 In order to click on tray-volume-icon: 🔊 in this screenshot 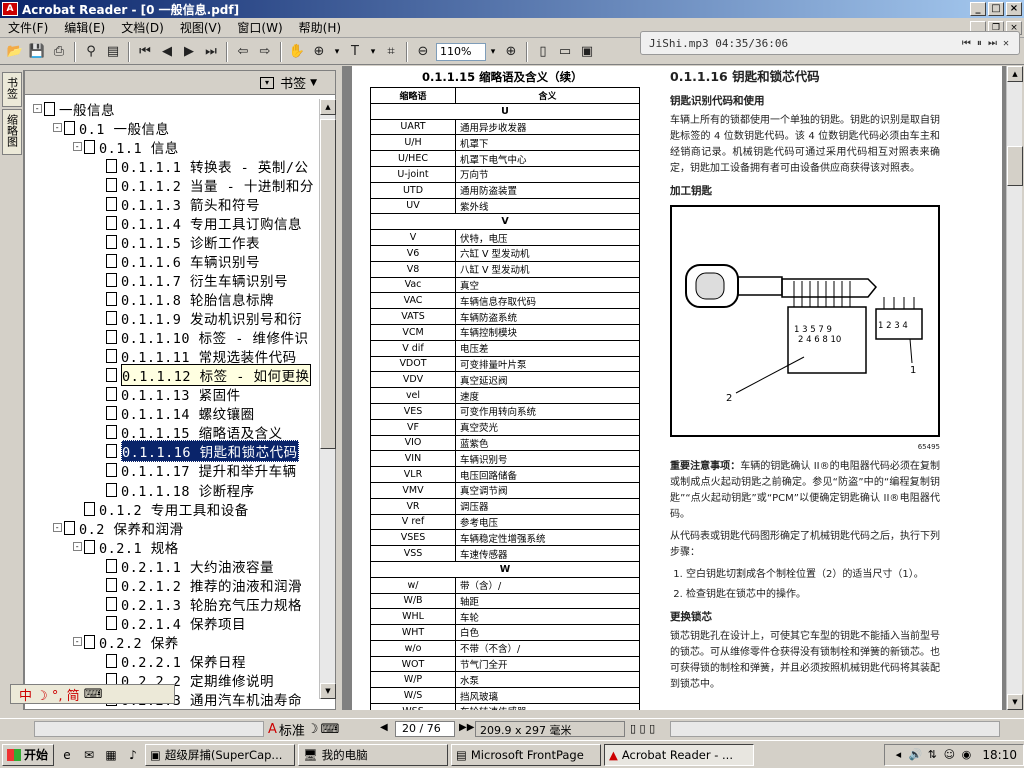, I will do `click(915, 755)`.